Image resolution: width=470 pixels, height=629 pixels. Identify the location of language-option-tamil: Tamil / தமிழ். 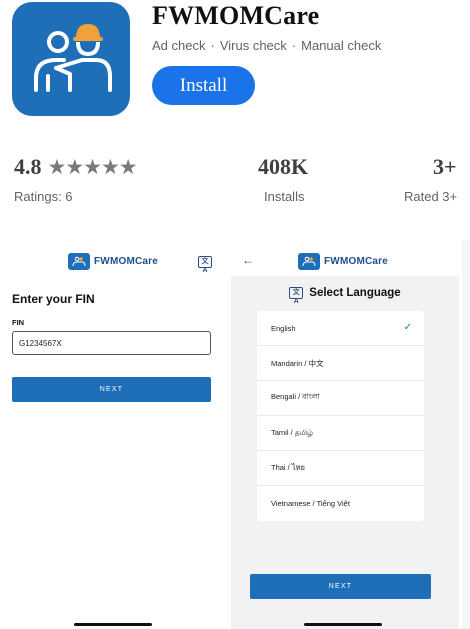
(340, 433).